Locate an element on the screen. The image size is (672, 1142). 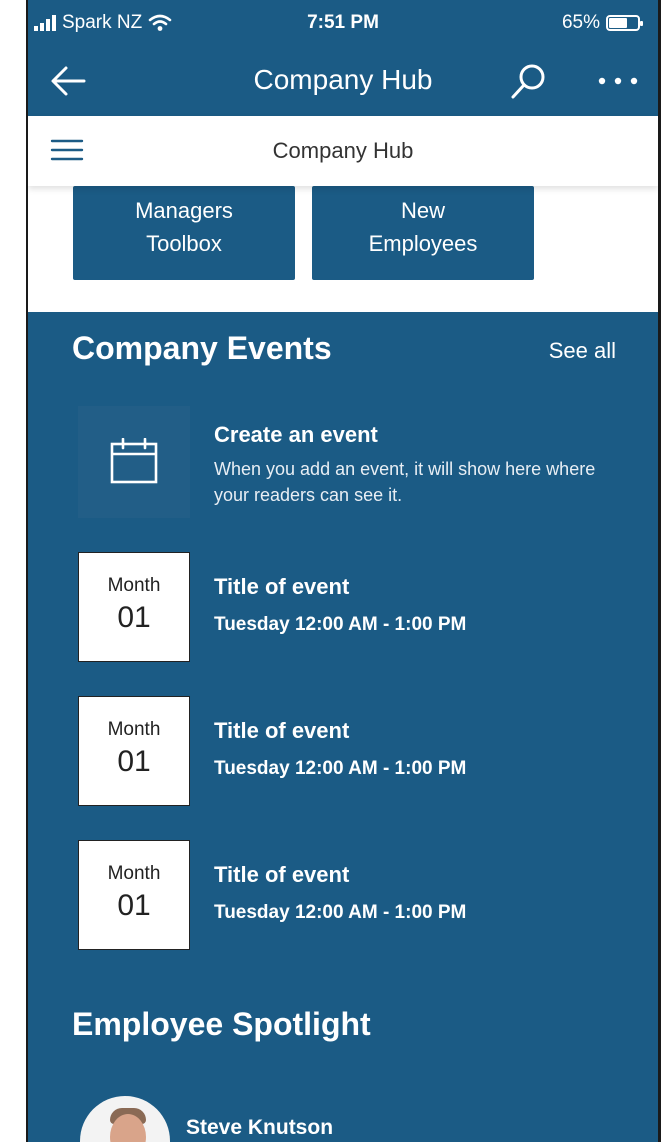
spotlight-section-title: Employee Spotlight is located at coordinates (221, 1024).